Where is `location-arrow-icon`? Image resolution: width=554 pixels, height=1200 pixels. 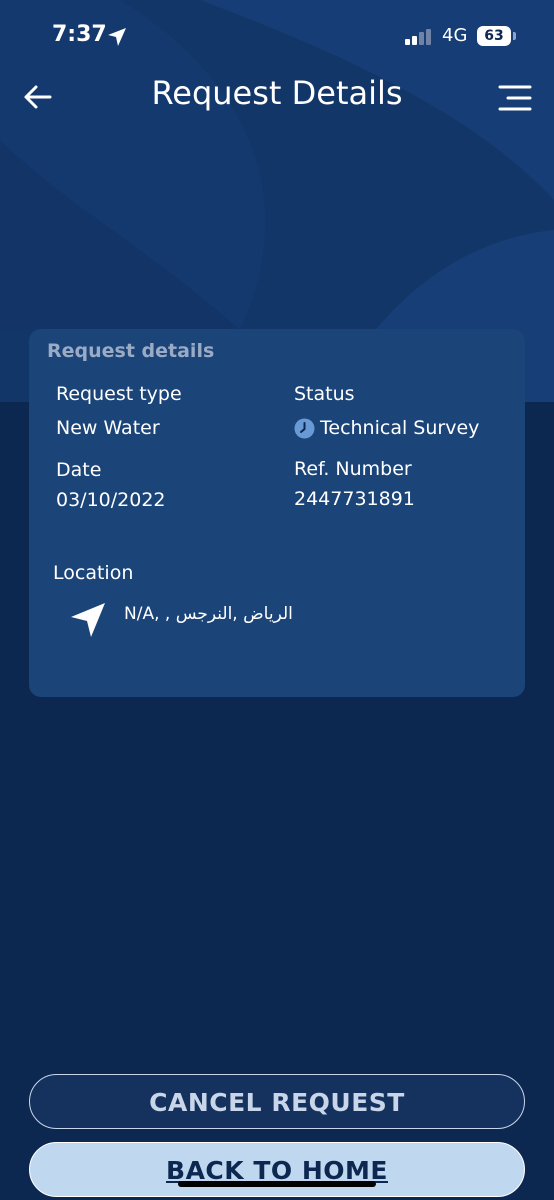 location-arrow-icon is located at coordinates (117, 37).